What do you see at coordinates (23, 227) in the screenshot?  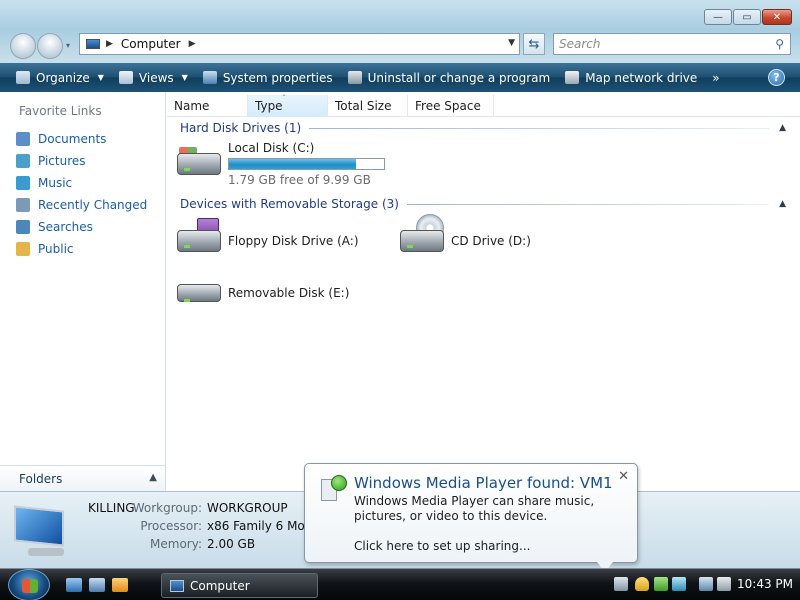 I see `searches-icon` at bounding box center [23, 227].